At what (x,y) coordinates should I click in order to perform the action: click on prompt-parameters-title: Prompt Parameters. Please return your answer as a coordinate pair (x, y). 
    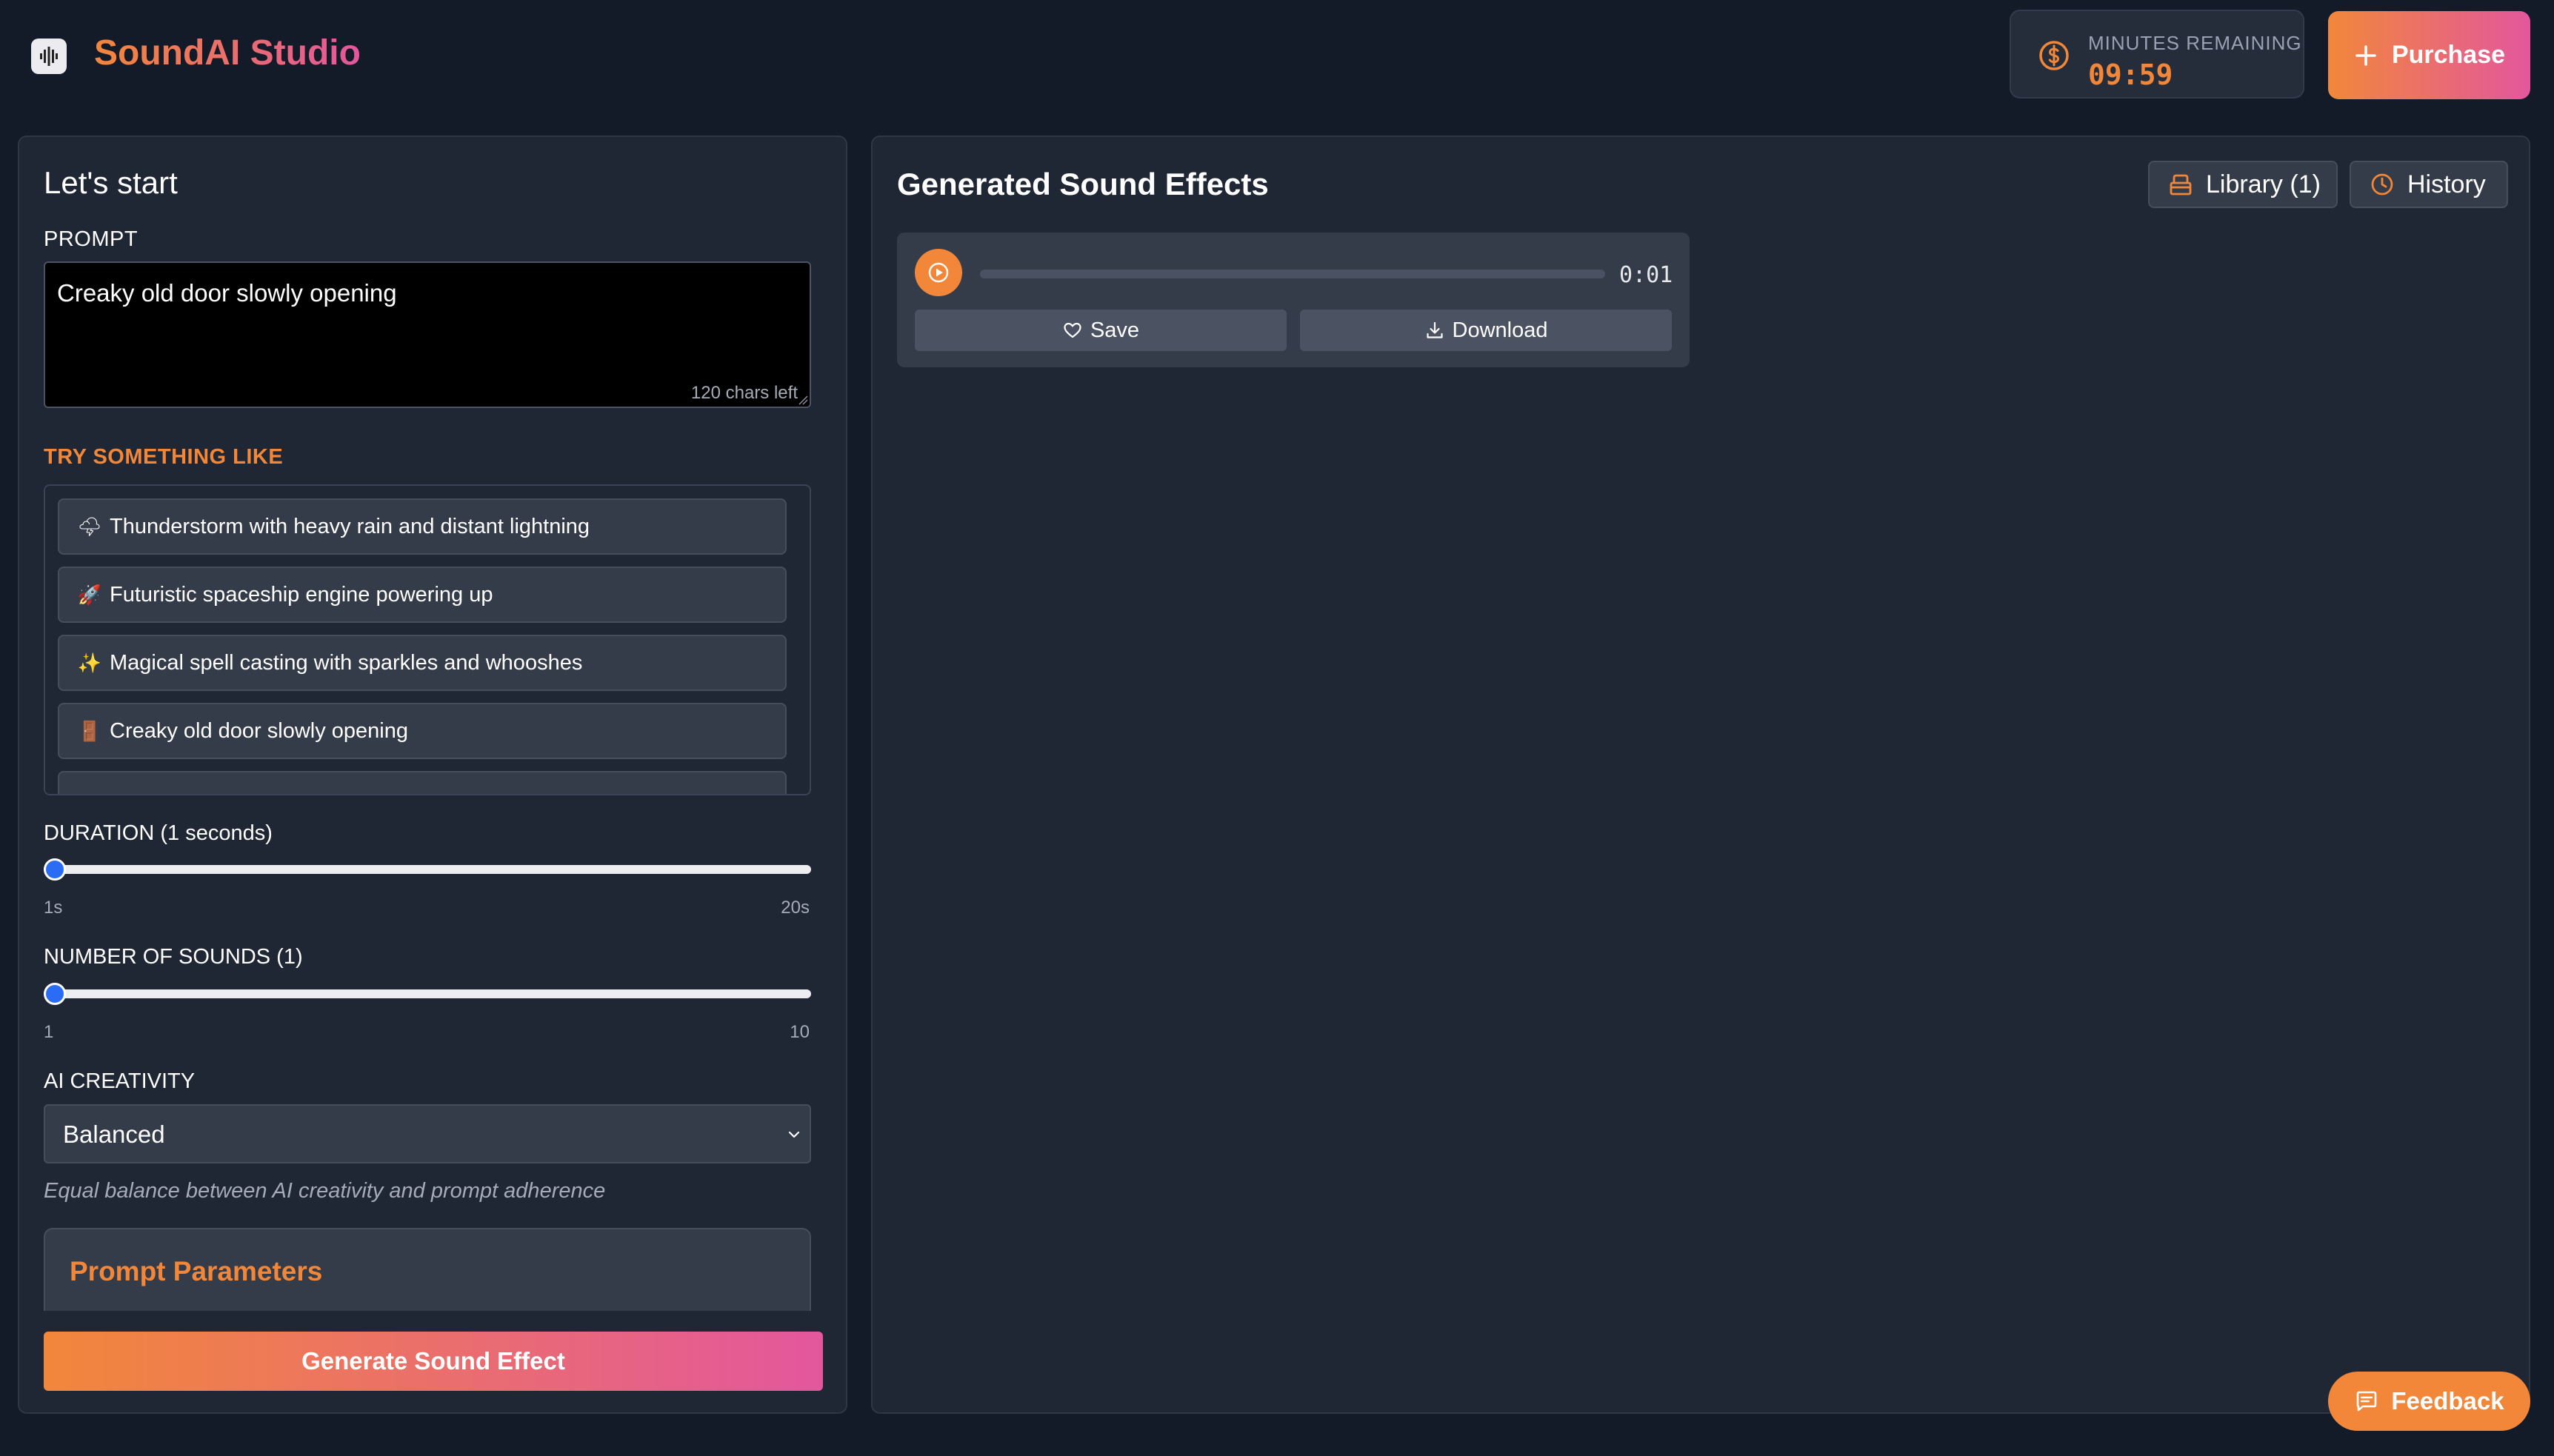
    Looking at the image, I should click on (196, 1271).